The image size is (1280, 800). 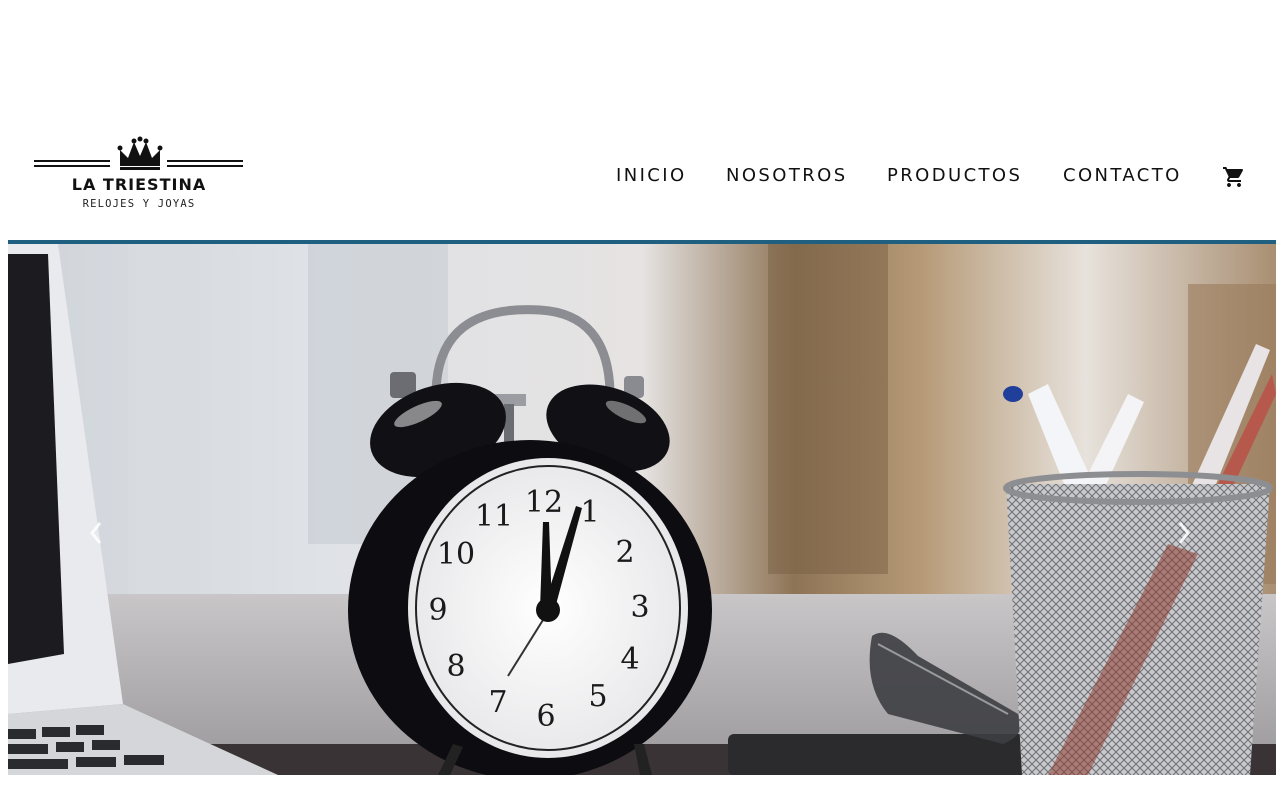 What do you see at coordinates (545, 716) in the screenshot?
I see `svg-text: 6` at bounding box center [545, 716].